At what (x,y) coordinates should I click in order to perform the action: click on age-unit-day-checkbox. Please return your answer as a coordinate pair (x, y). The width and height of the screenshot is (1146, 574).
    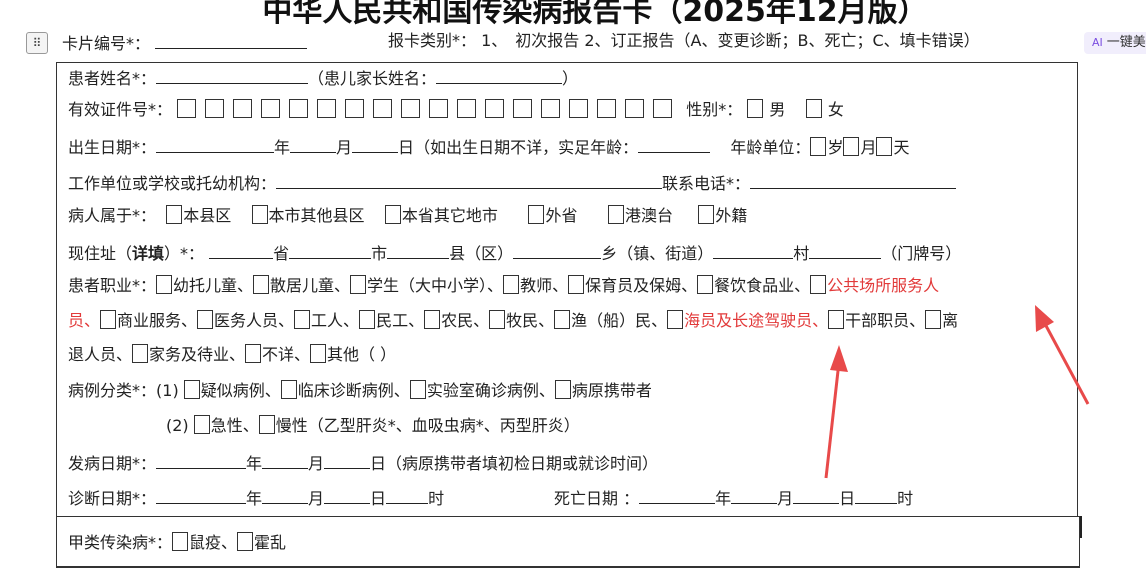
    Looking at the image, I should click on (884, 146).